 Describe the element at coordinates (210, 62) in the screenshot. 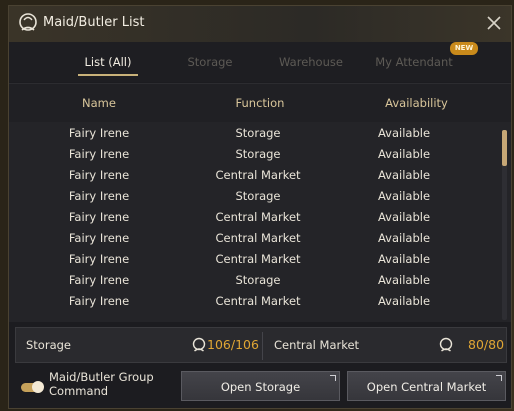

I see `tab-storage: Storage` at that location.